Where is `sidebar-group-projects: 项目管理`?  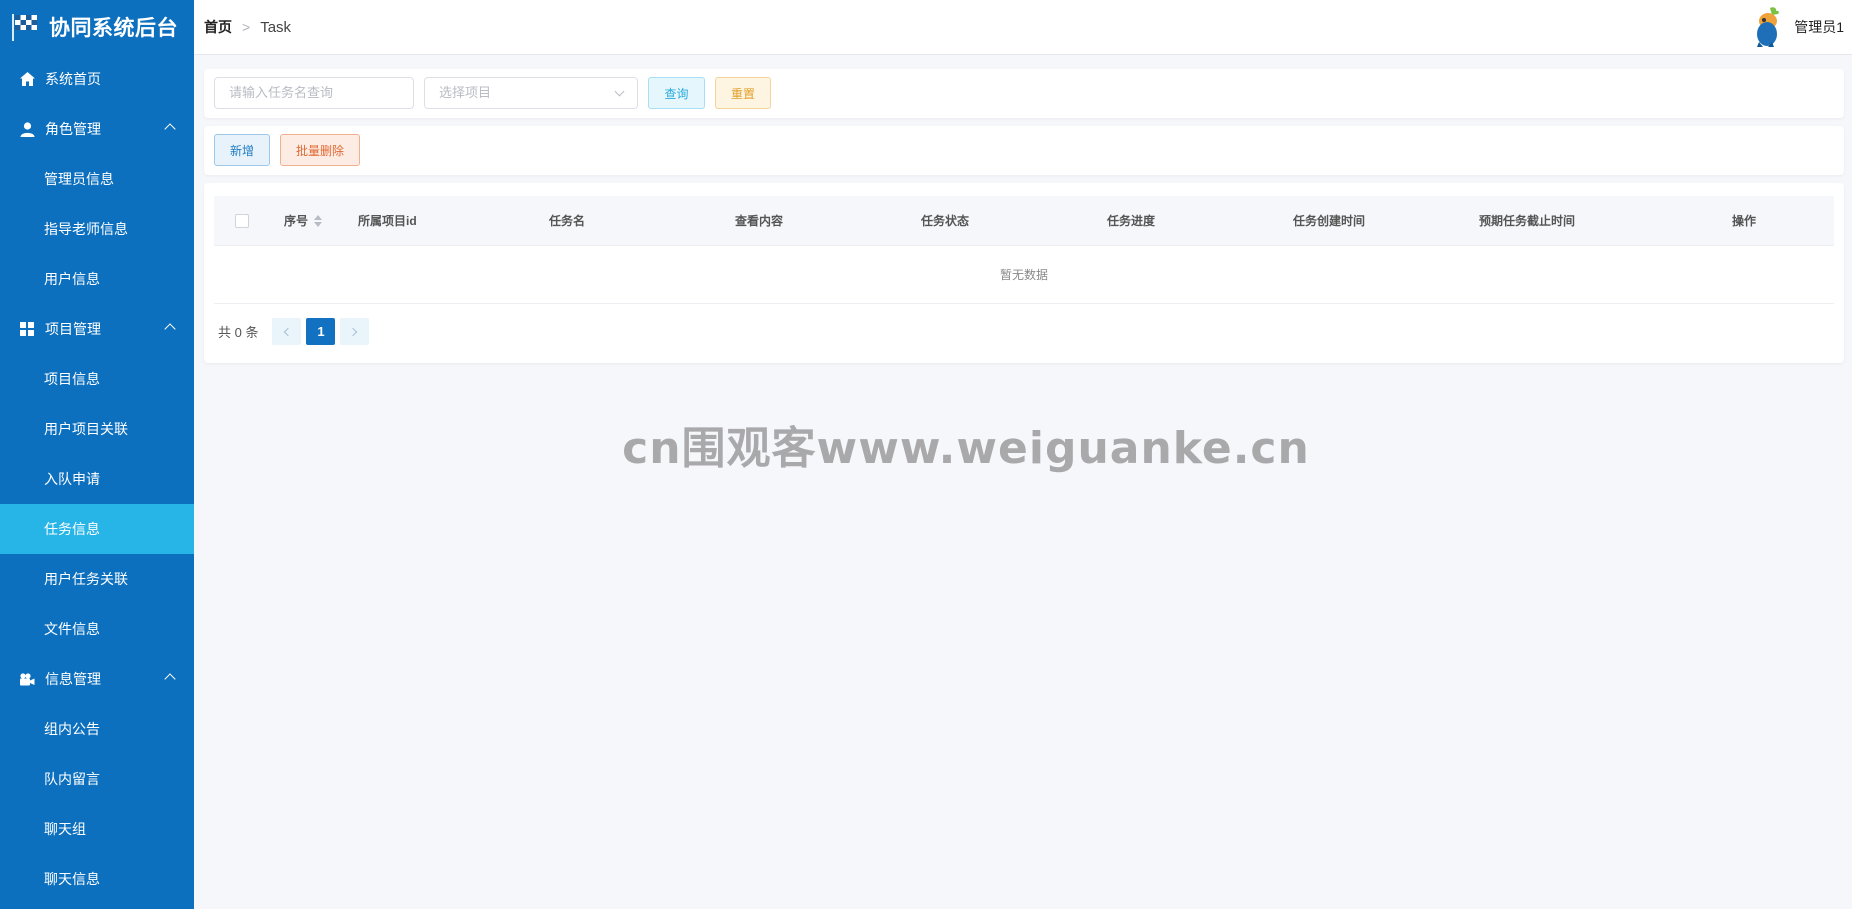 sidebar-group-projects: 项目管理 is located at coordinates (97, 329).